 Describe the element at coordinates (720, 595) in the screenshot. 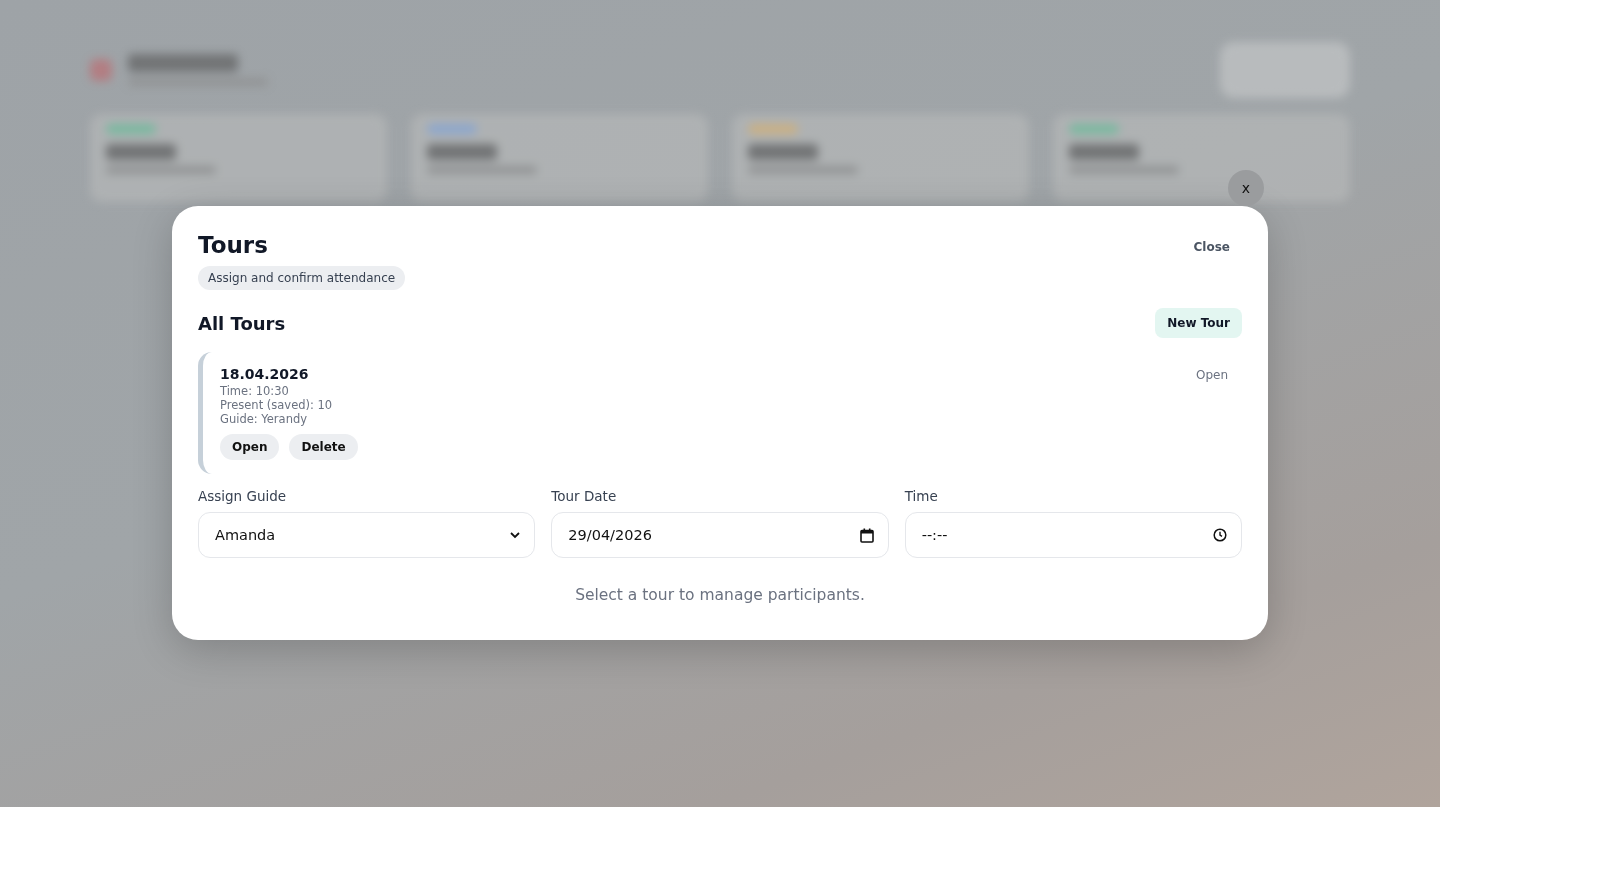

I see `empty-message: Select a tour to manage participants.` at that location.